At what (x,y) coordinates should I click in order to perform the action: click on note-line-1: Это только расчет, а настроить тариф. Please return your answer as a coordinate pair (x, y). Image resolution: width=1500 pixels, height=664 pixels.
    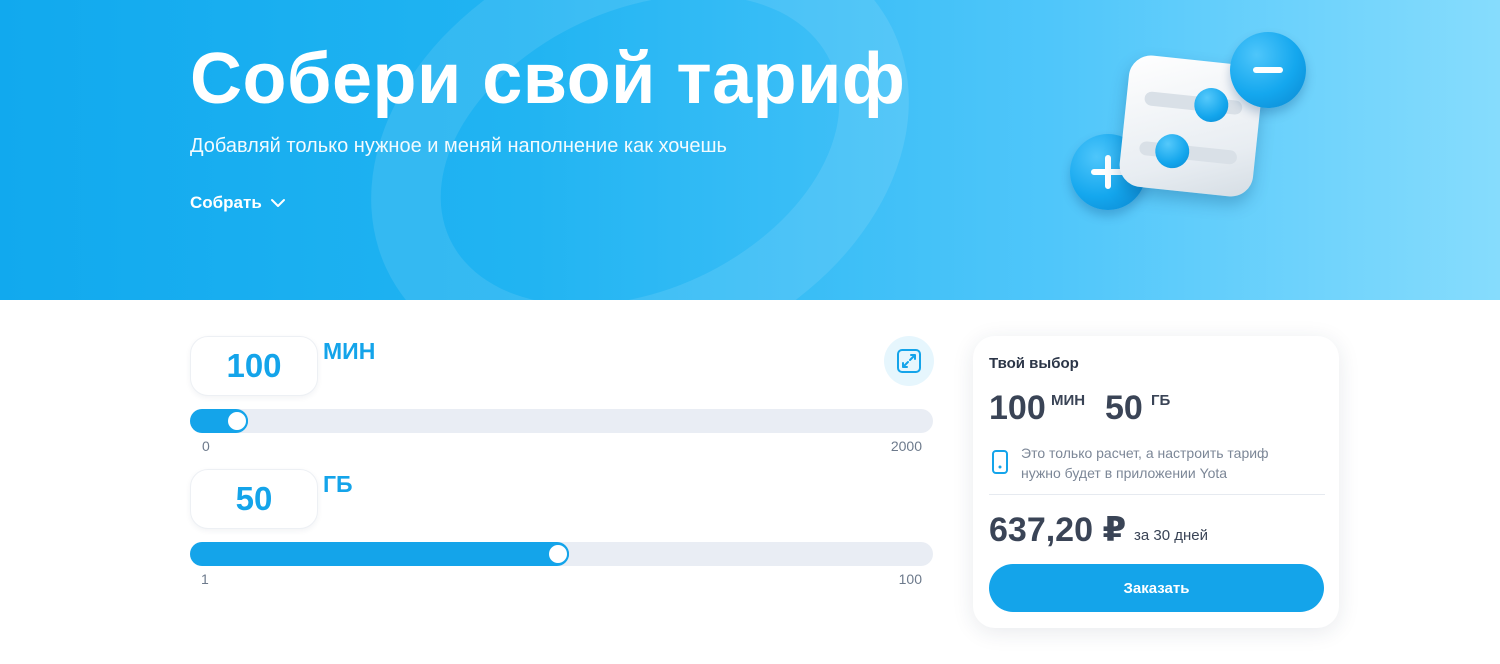
    Looking at the image, I should click on (1145, 453).